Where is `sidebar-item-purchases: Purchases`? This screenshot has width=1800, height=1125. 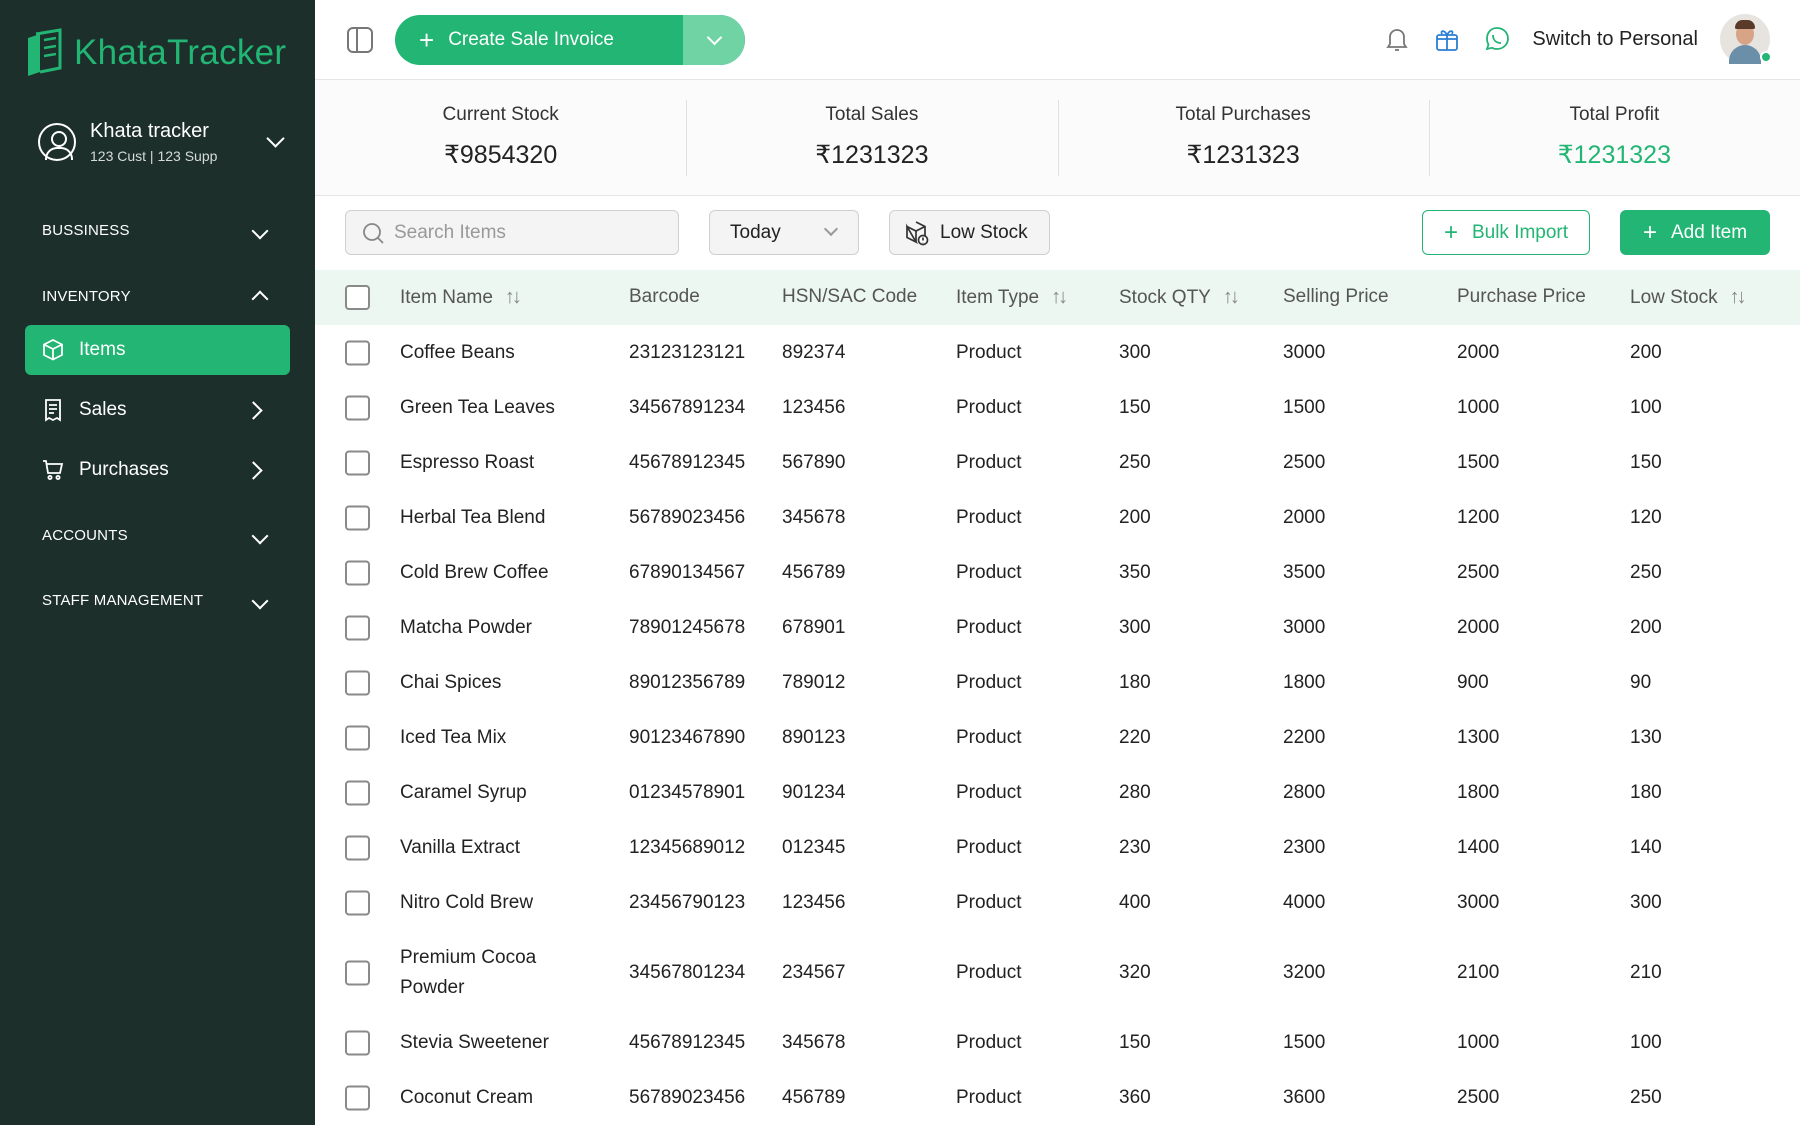
sidebar-item-purchases: Purchases is located at coordinates (157, 470).